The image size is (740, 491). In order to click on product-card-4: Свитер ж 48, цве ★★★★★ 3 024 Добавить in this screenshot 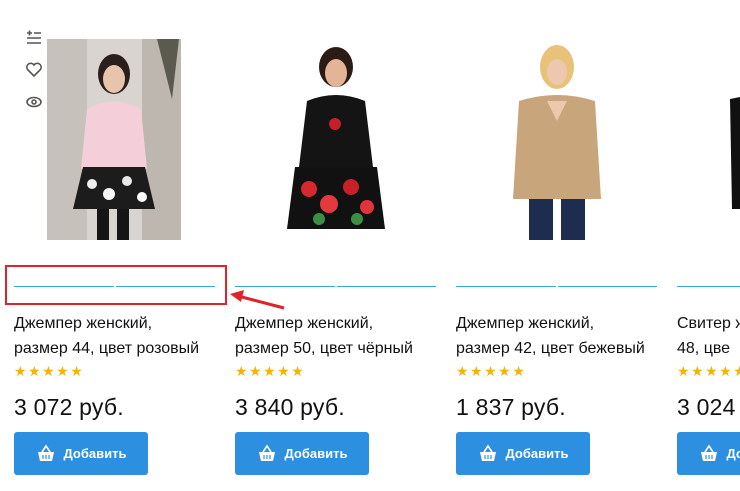, I will do `click(701, 245)`.